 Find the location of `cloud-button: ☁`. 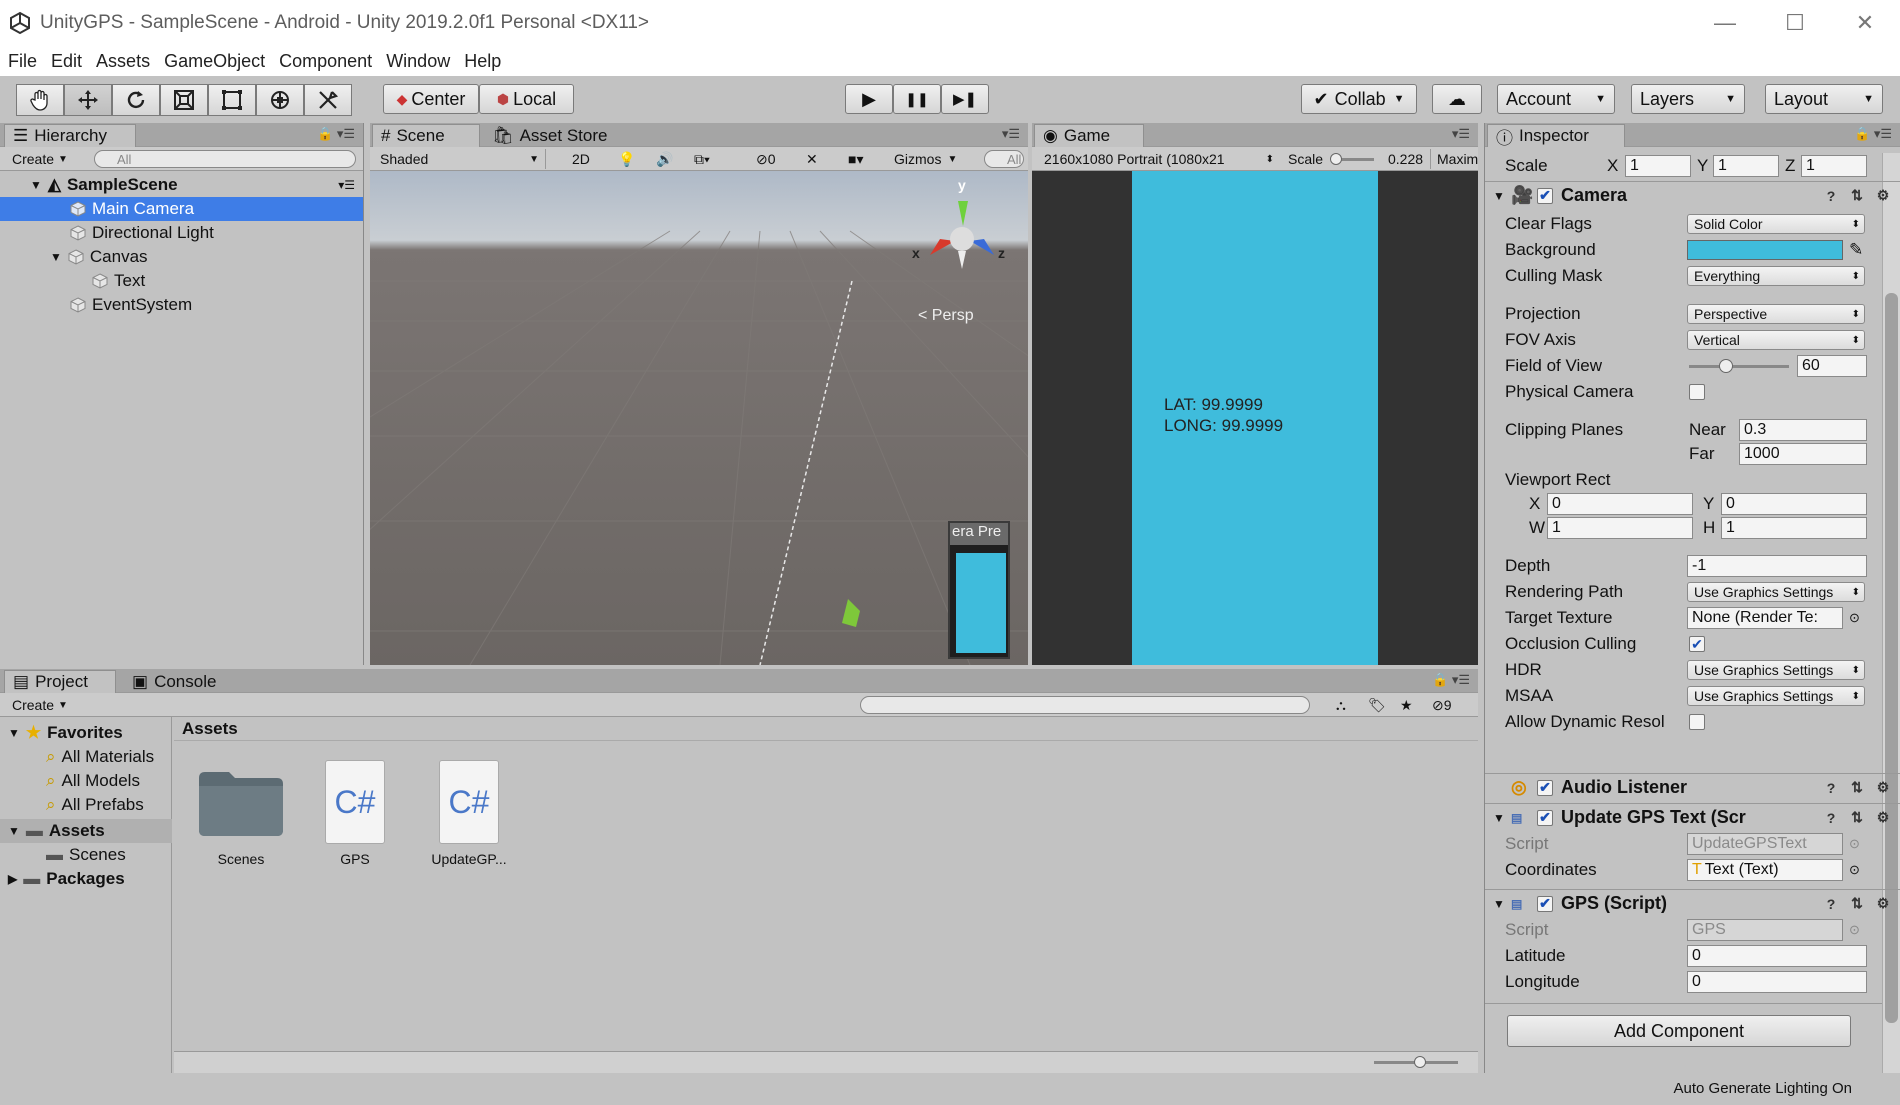

cloud-button: ☁ is located at coordinates (1457, 99).